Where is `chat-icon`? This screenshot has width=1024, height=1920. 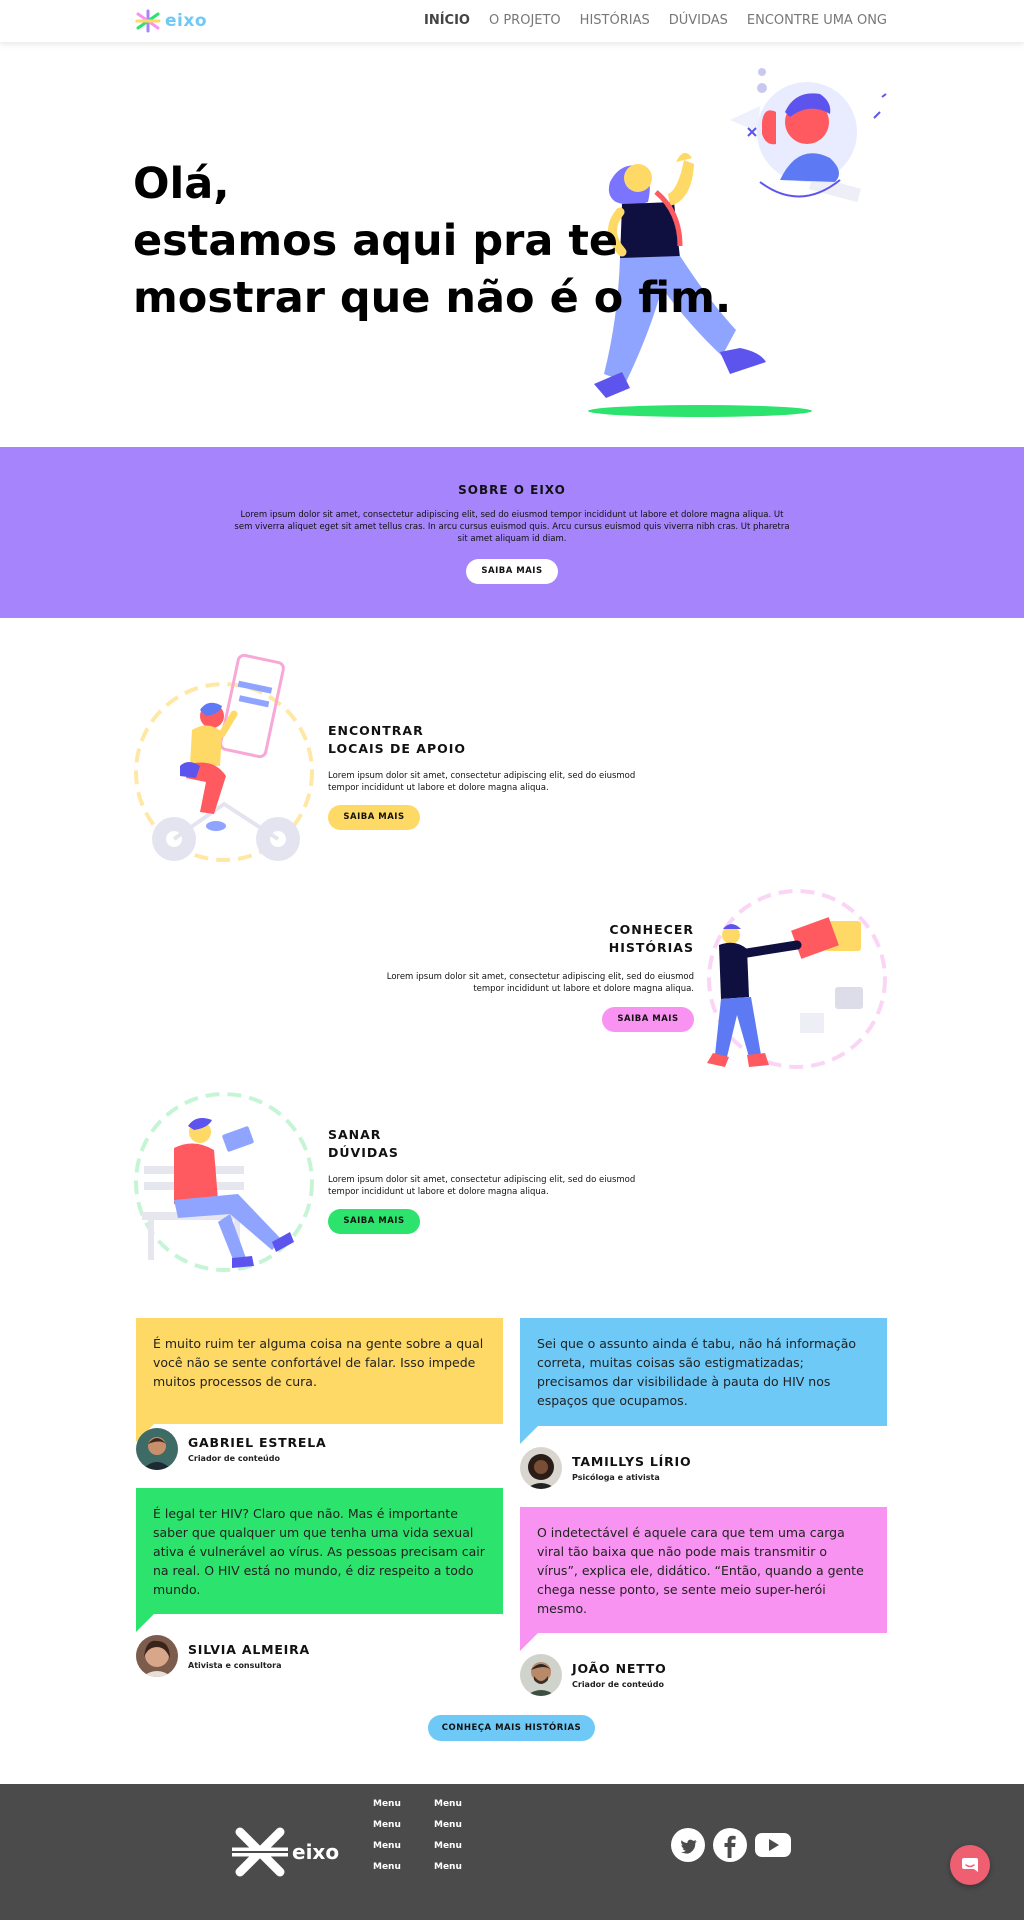 chat-icon is located at coordinates (970, 1865).